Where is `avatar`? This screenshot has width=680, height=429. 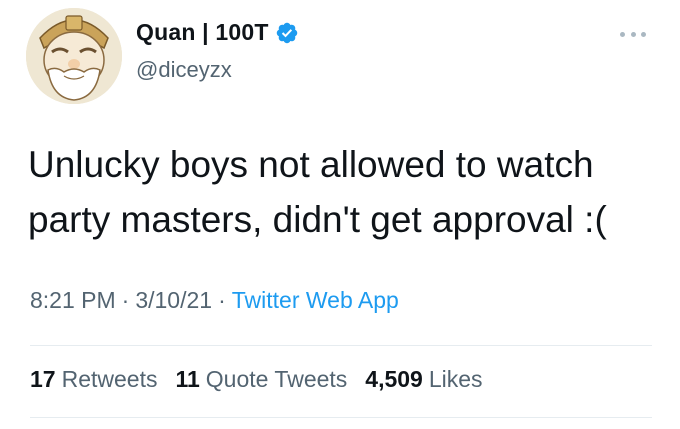
avatar is located at coordinates (74, 56).